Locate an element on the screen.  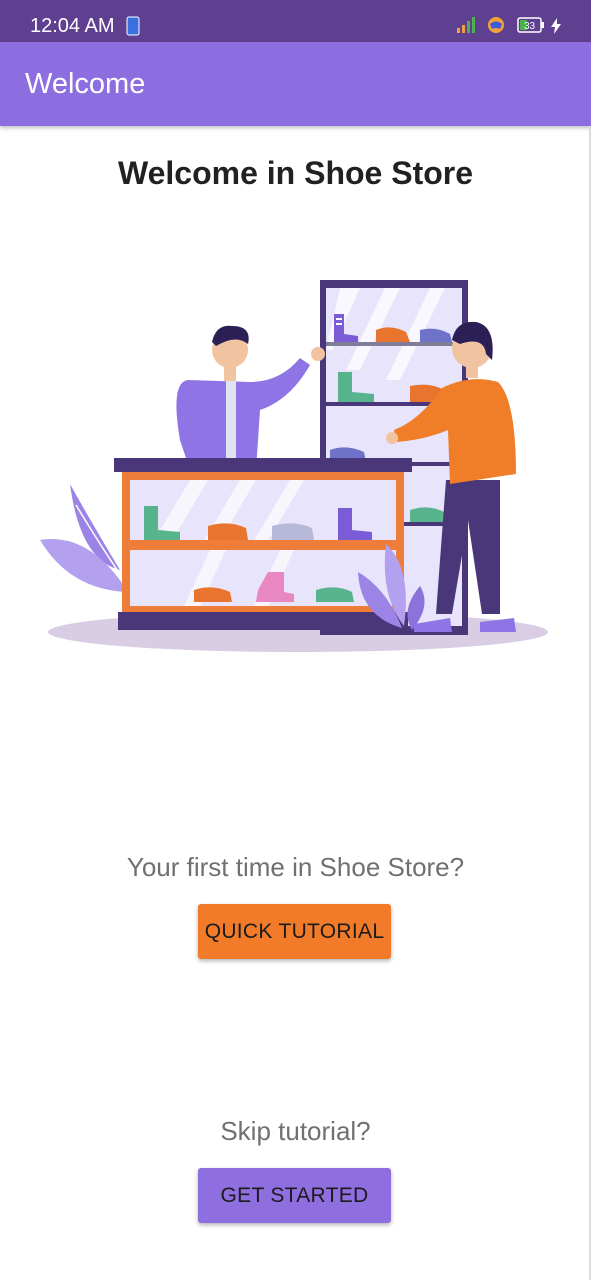
status-time: 12:04 AM is located at coordinates (72, 26).